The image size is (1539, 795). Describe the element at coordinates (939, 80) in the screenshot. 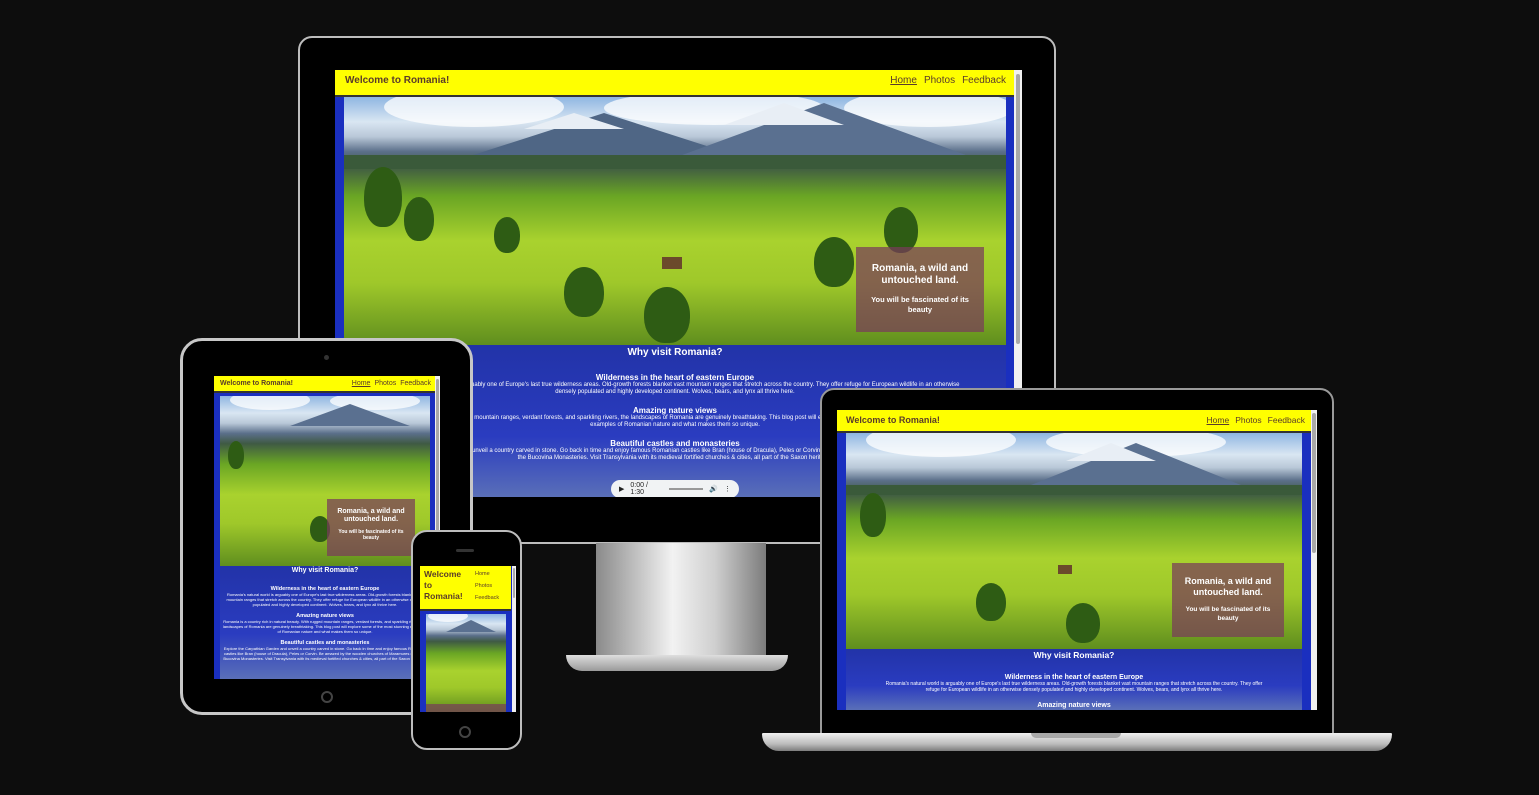

I see `nav-photos: Photos` at that location.